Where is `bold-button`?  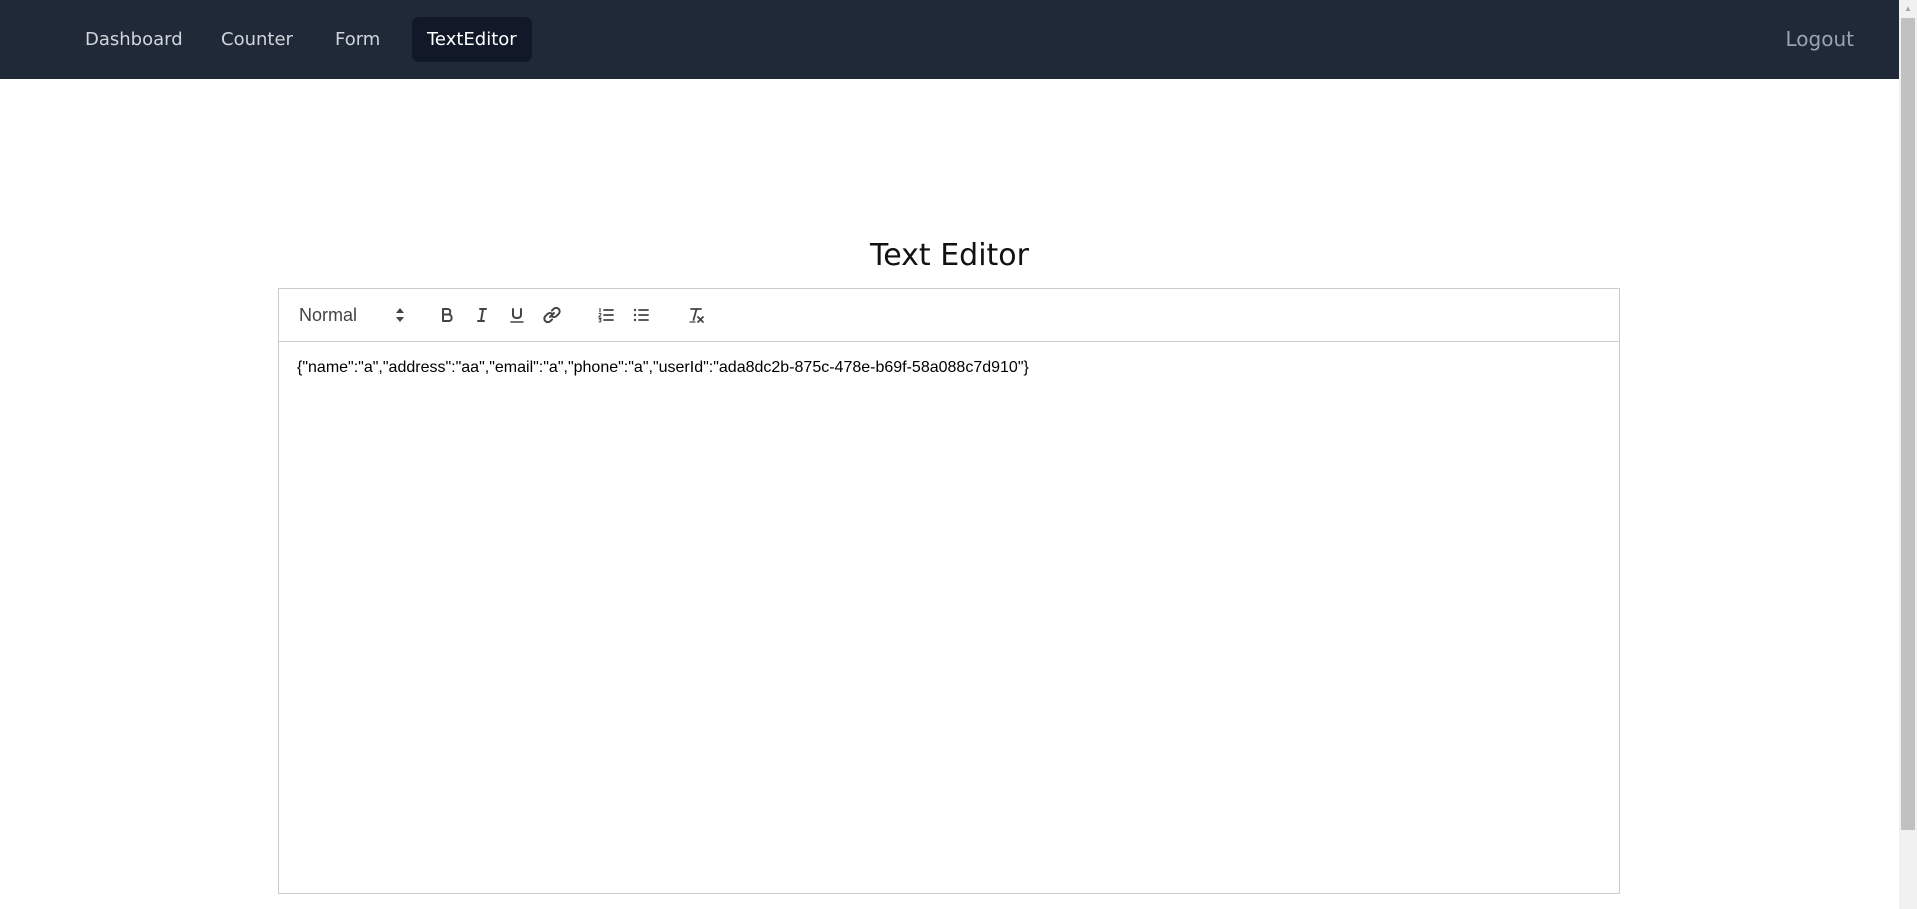
bold-button is located at coordinates (447, 315).